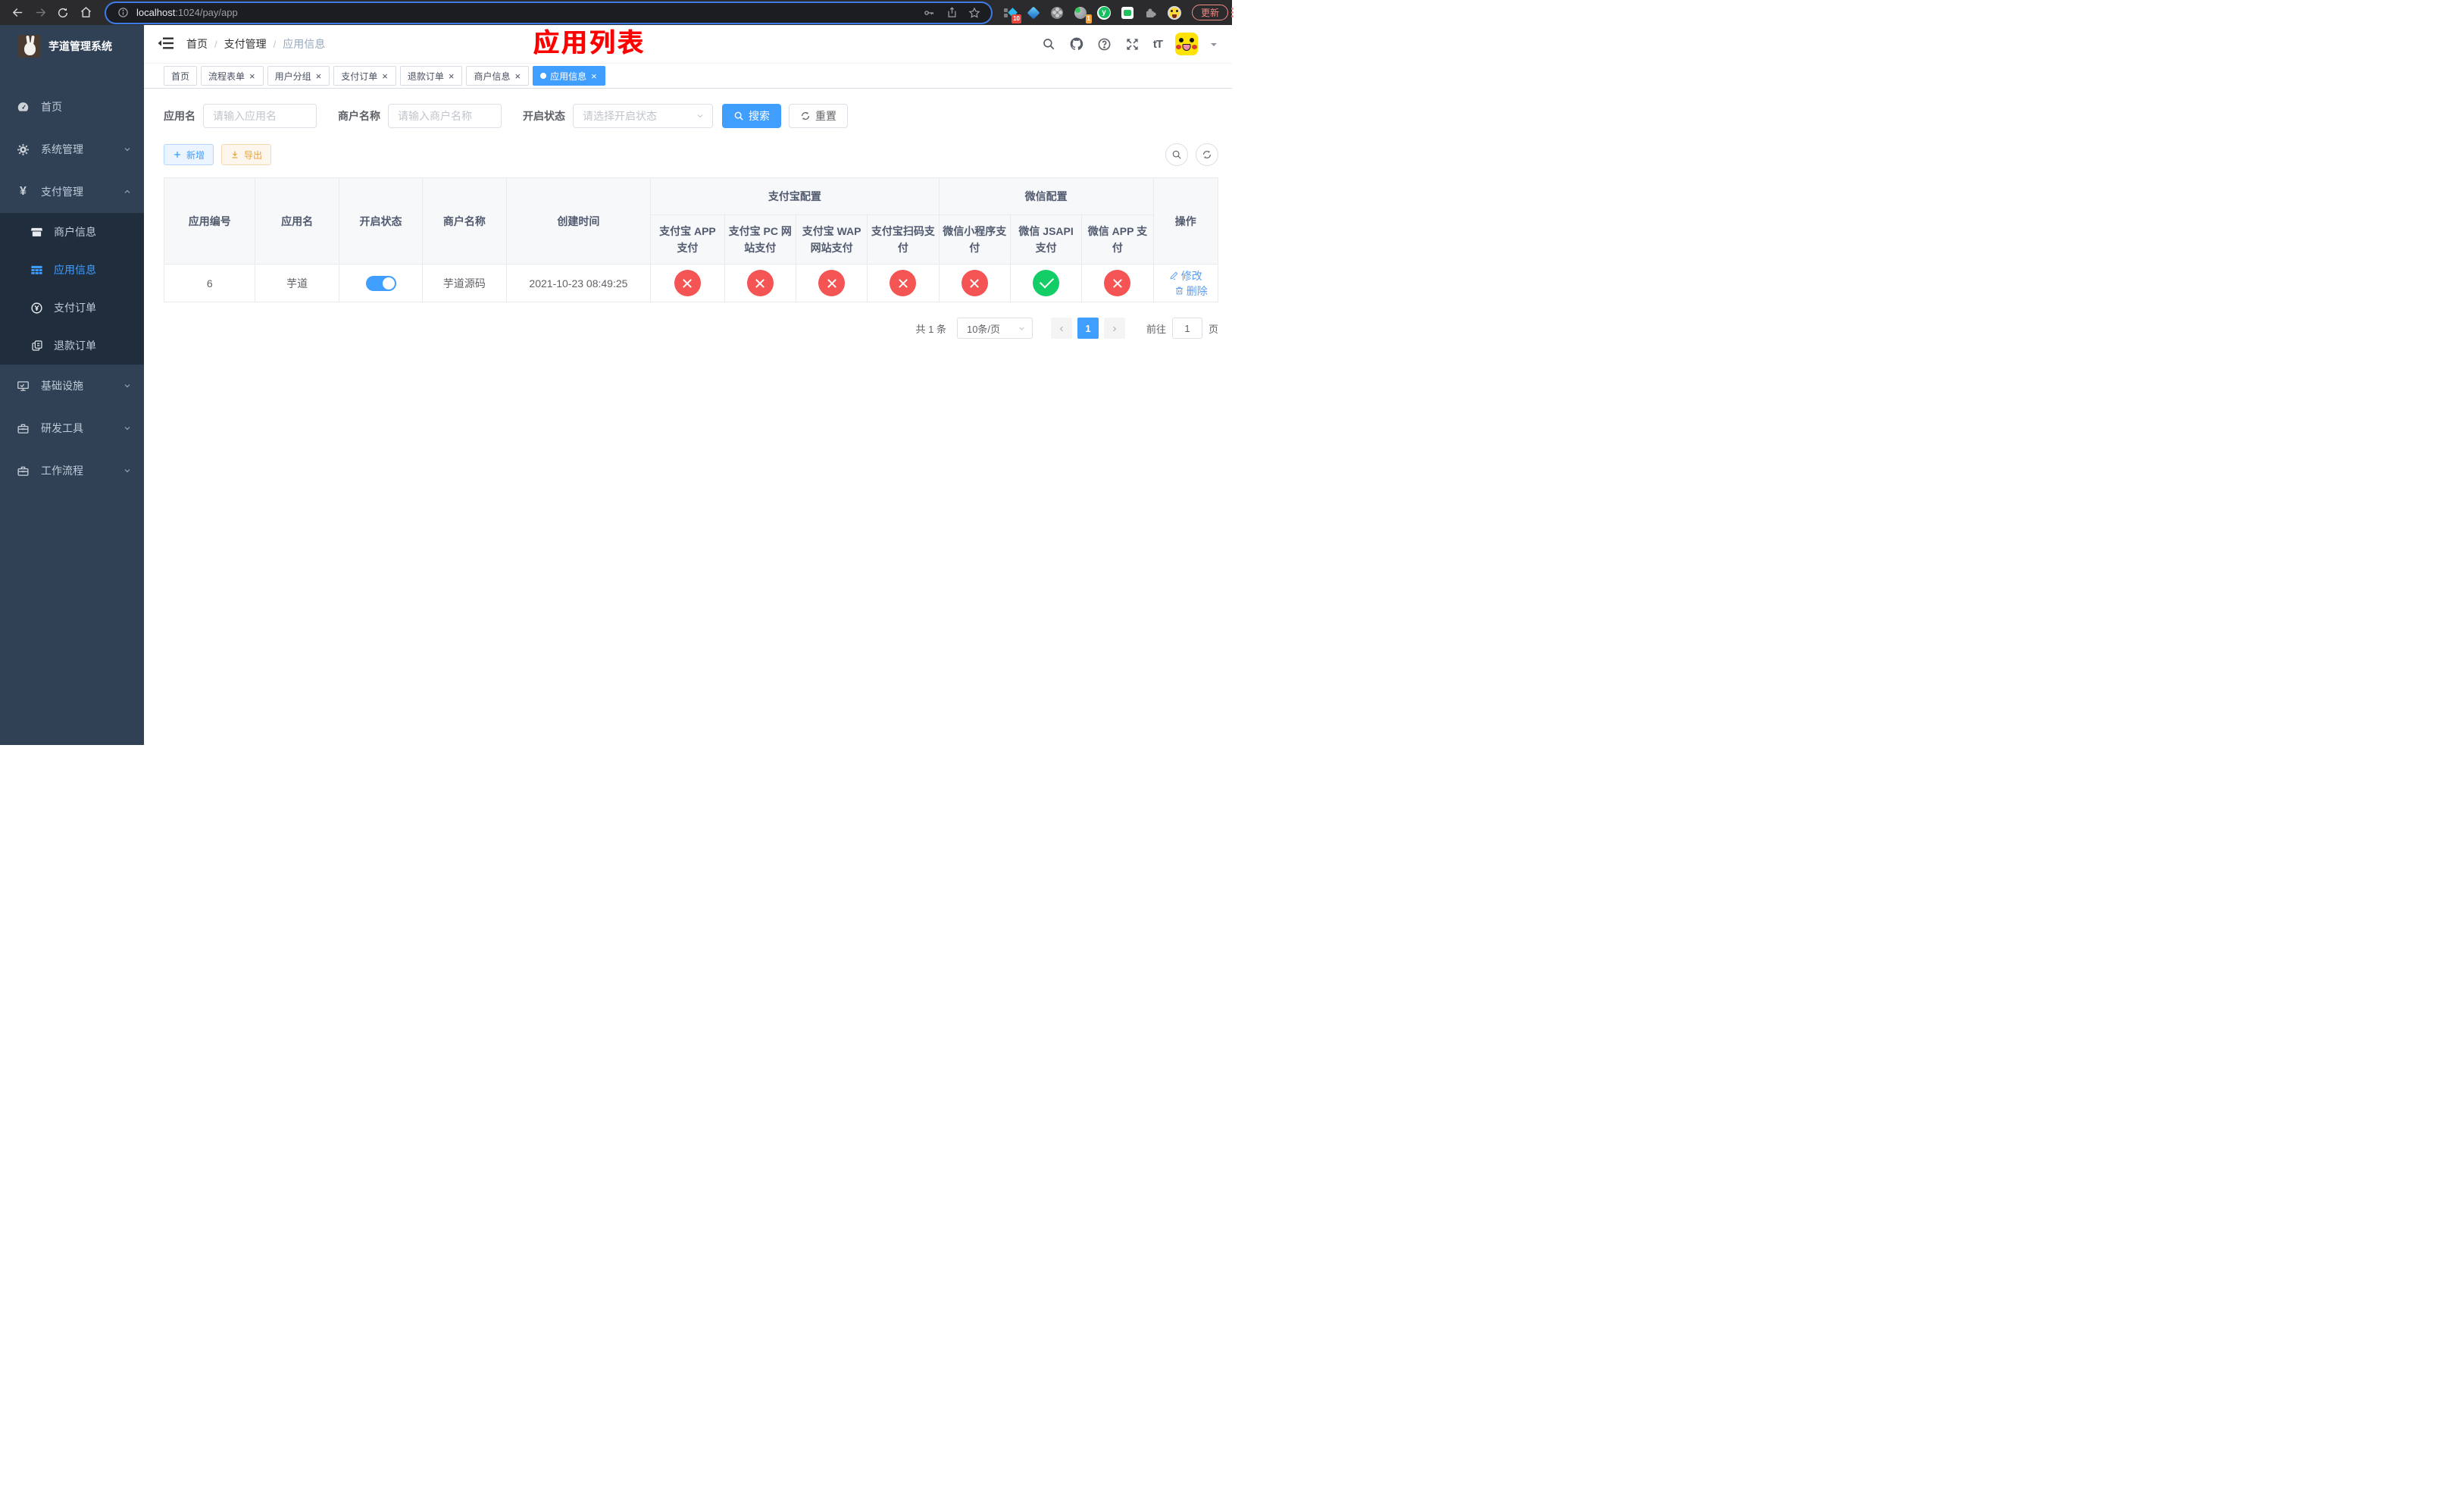 The width and height of the screenshot is (2464, 1490). I want to click on breadcrumb-current: 应用信息, so click(304, 44).